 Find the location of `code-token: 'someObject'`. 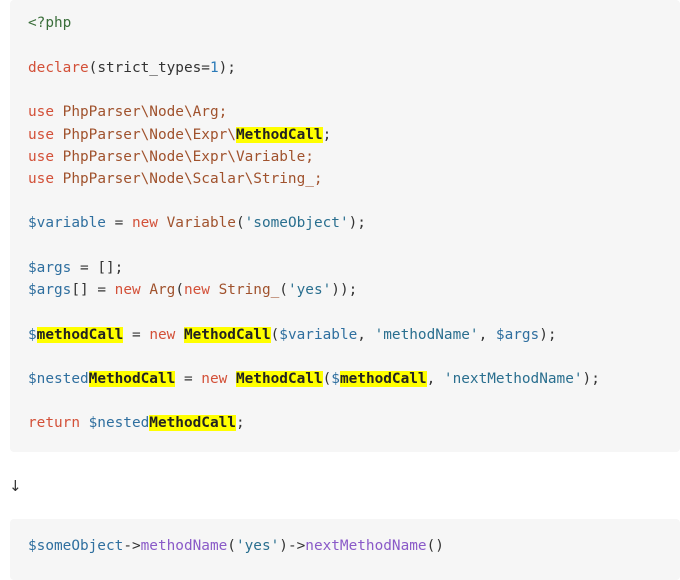

code-token: 'someObject' is located at coordinates (296, 223).